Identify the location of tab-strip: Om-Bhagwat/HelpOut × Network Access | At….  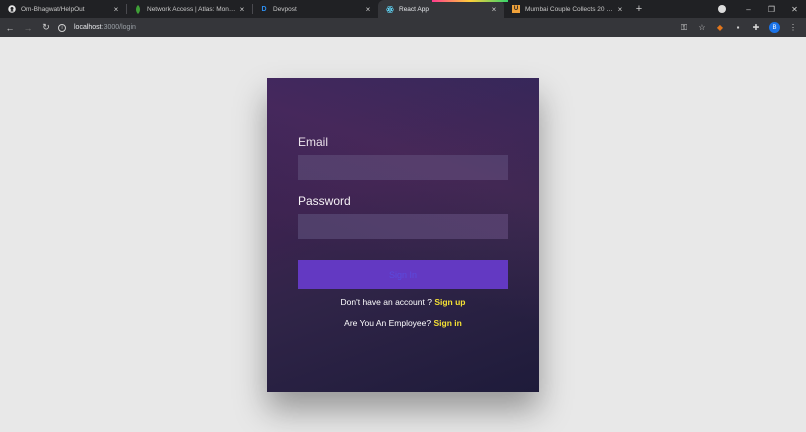
(403, 9).